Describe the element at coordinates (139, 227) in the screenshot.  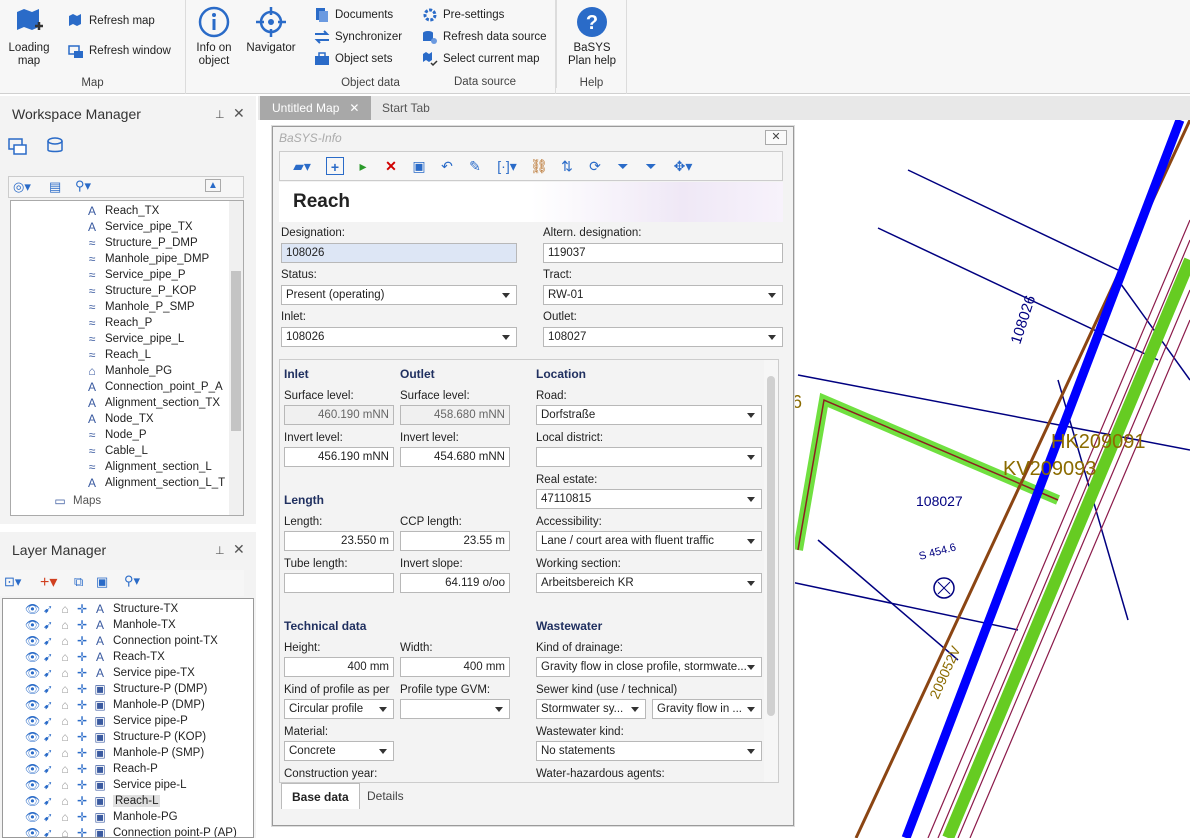
I see `workspace-tree-item: A Service_pipe_TX` at that location.